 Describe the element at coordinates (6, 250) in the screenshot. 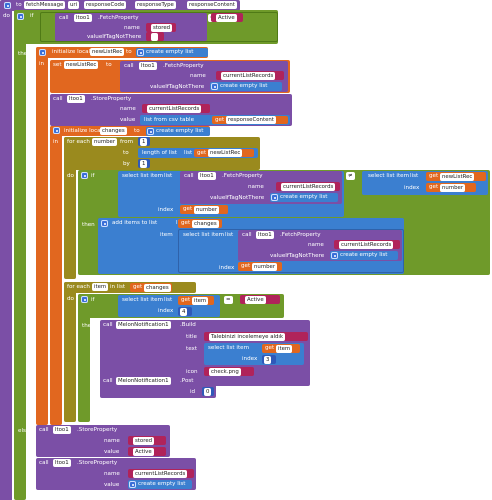

I see `procedure-block` at that location.